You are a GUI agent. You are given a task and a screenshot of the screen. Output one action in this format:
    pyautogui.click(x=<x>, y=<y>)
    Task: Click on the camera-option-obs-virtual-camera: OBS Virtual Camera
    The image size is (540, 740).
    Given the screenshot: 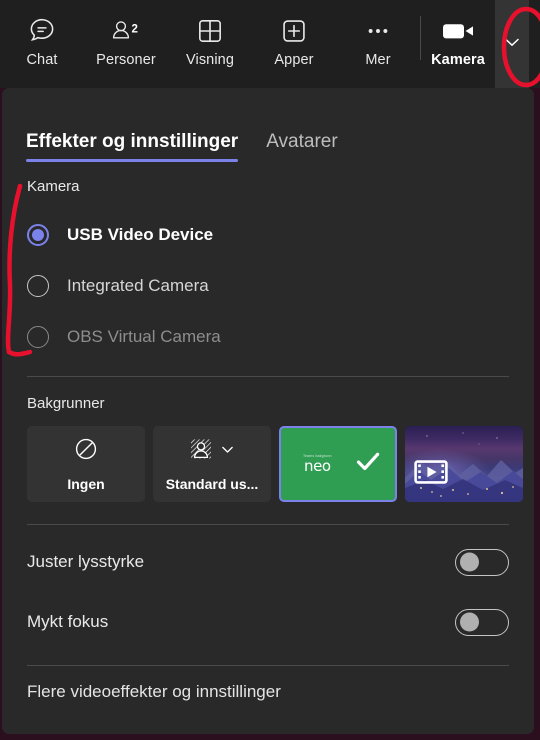 What is the action you would take?
    pyautogui.click(x=280, y=336)
    